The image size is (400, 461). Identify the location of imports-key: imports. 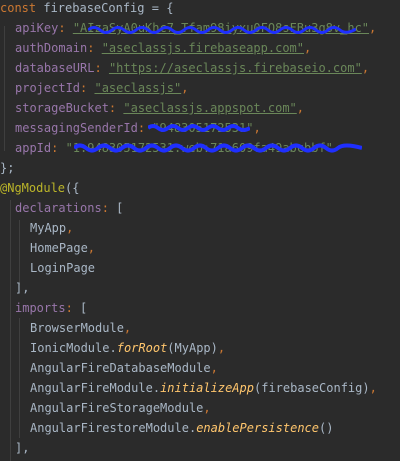
(40, 308).